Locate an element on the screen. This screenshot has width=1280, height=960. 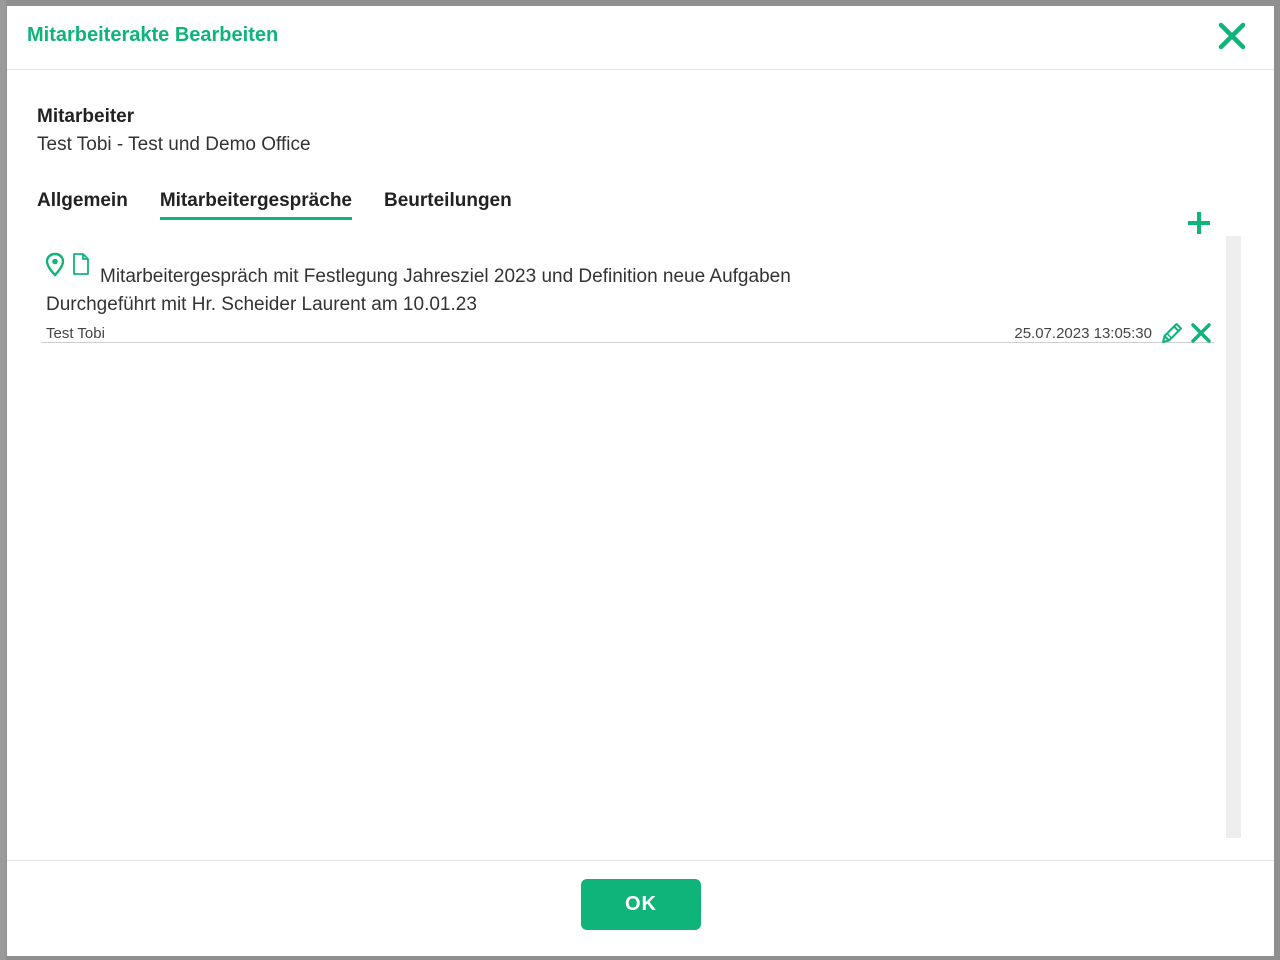
tab-beurteilungen: Beurteilungen is located at coordinates (448, 205).